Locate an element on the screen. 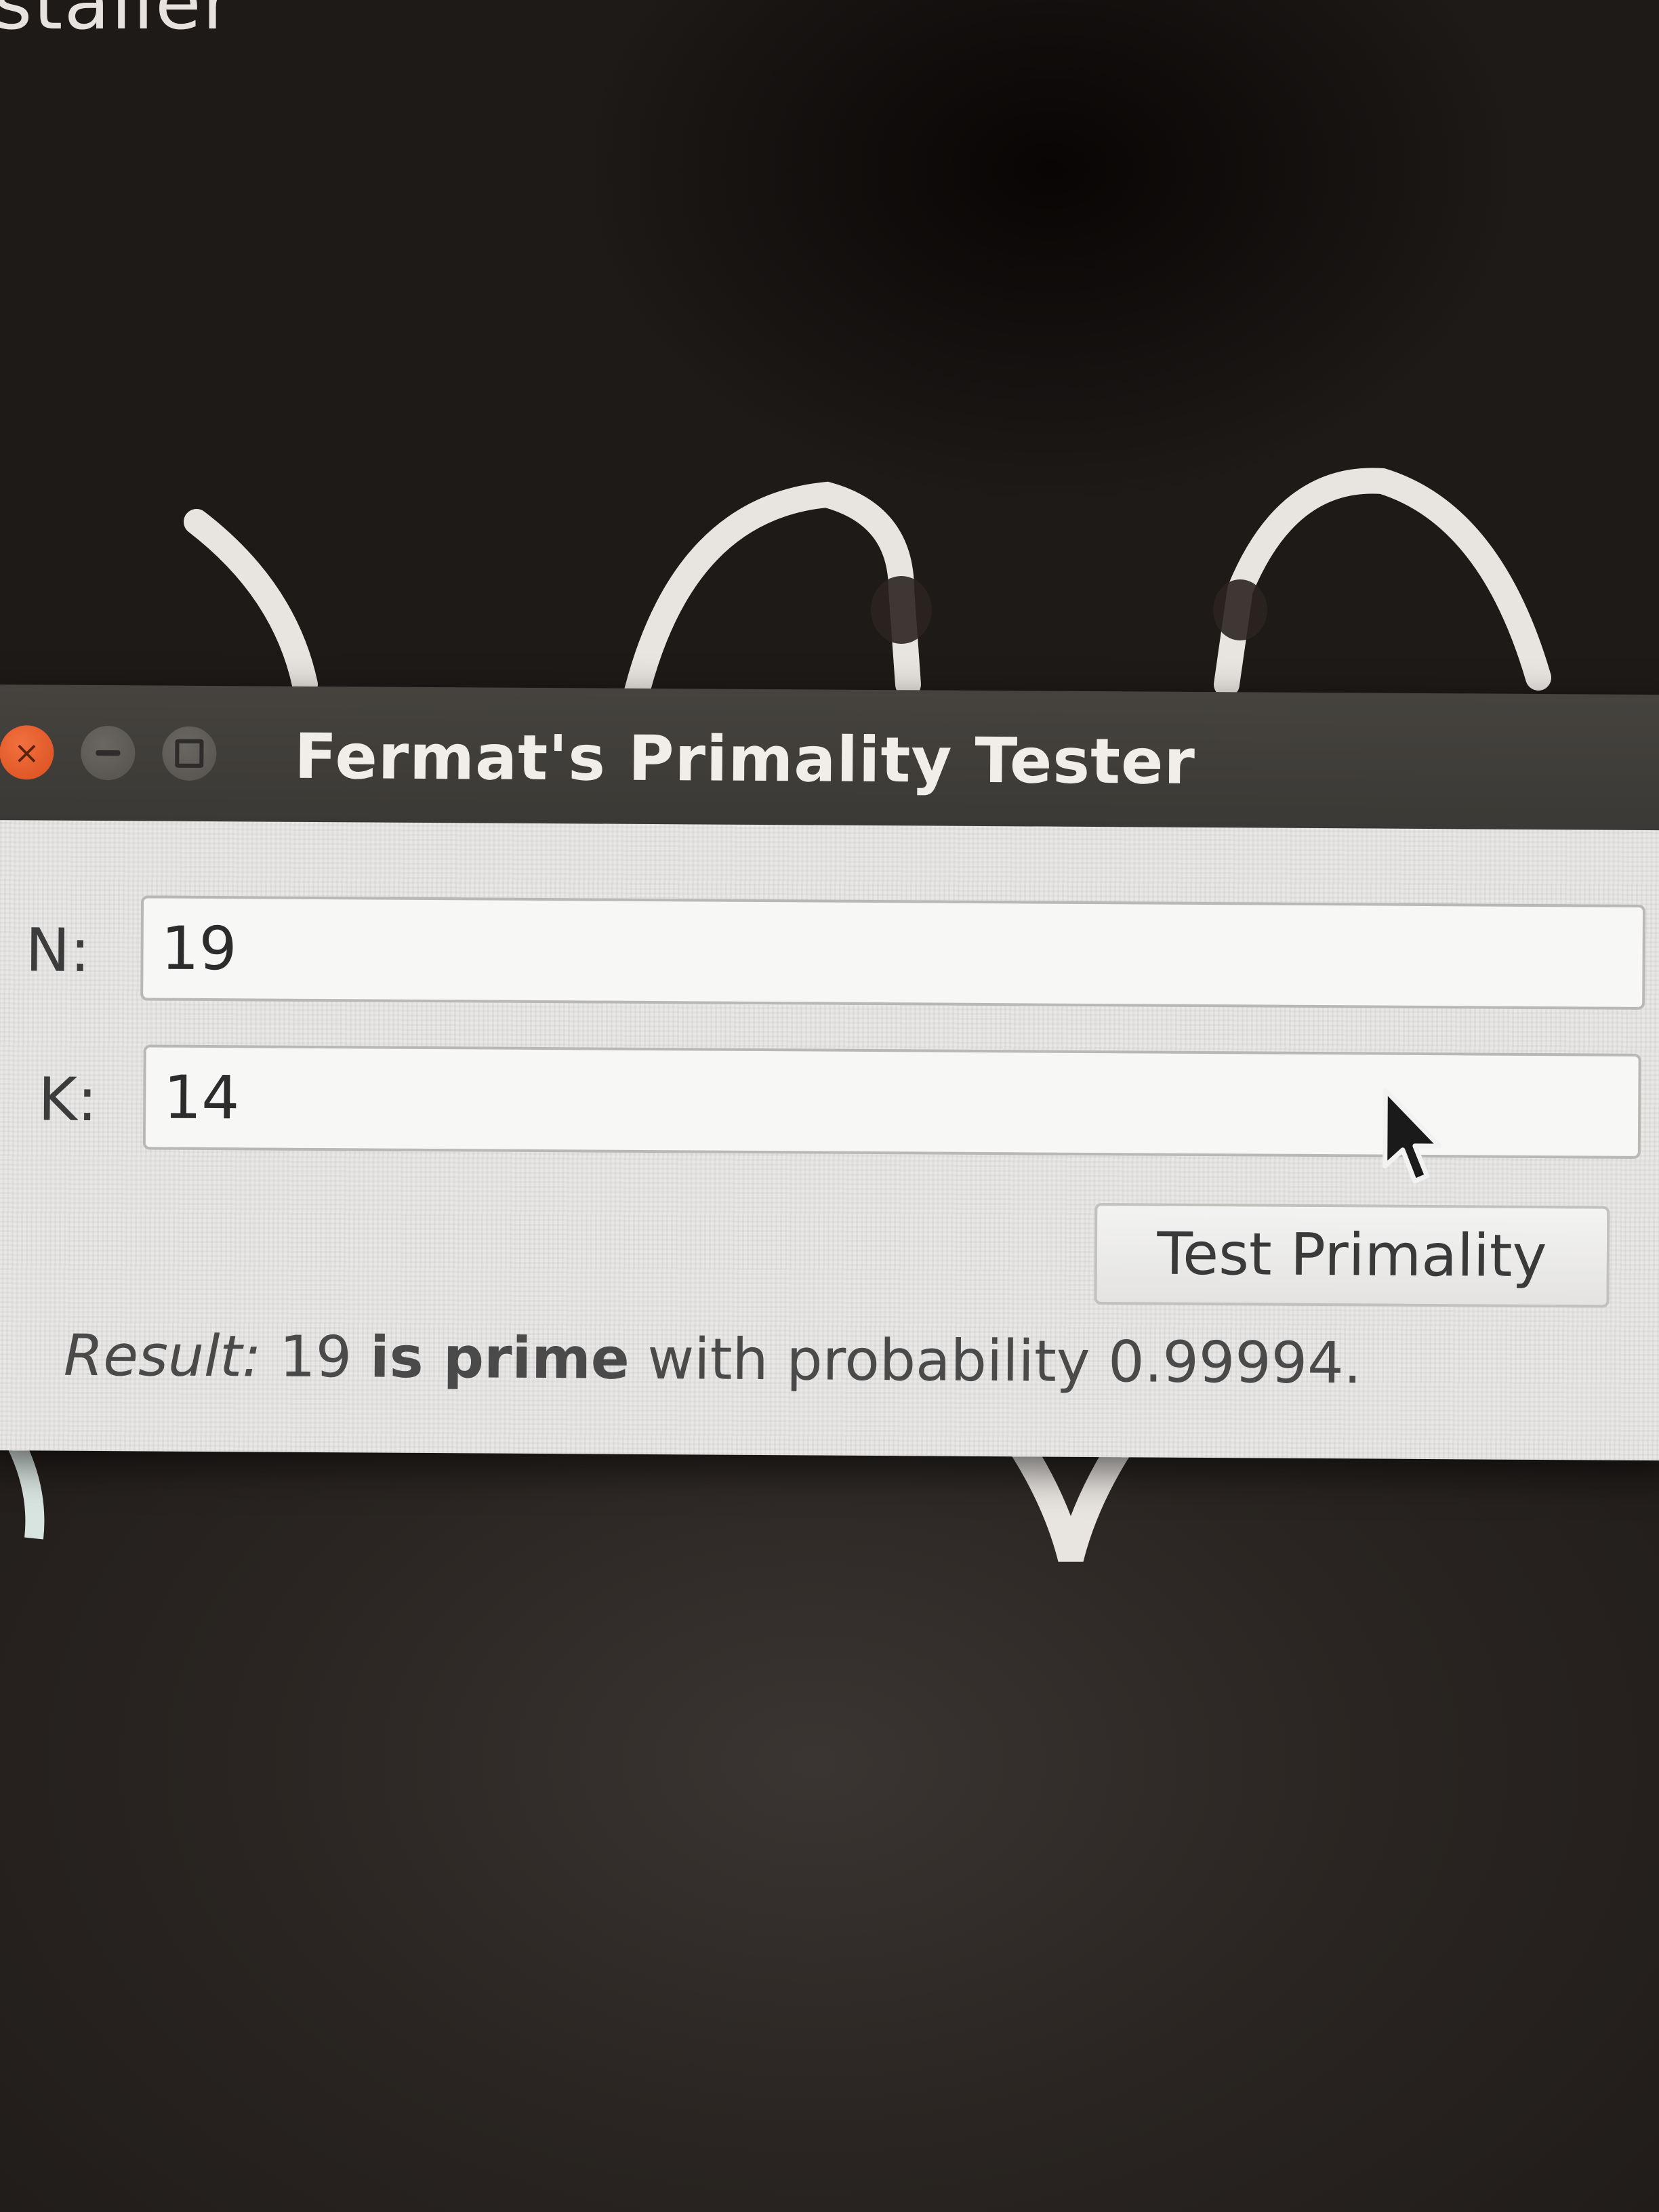 The height and width of the screenshot is (2212, 1659). result-verdict: is prime is located at coordinates (500, 1358).